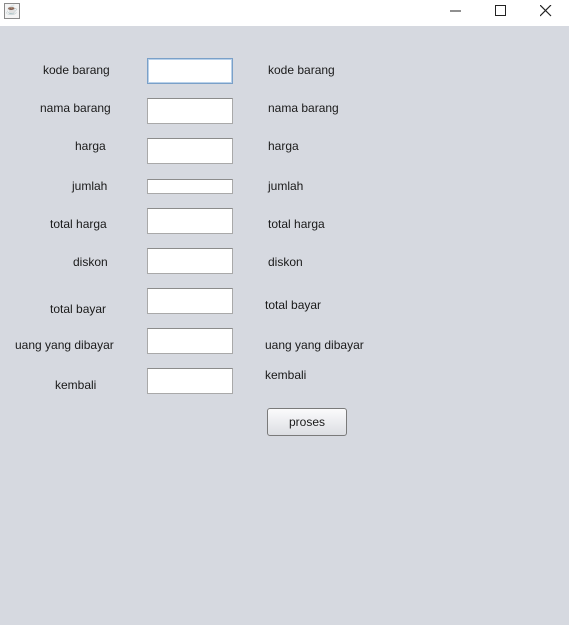 The image size is (569, 625). I want to click on label-diskon: diskon, so click(90, 262).